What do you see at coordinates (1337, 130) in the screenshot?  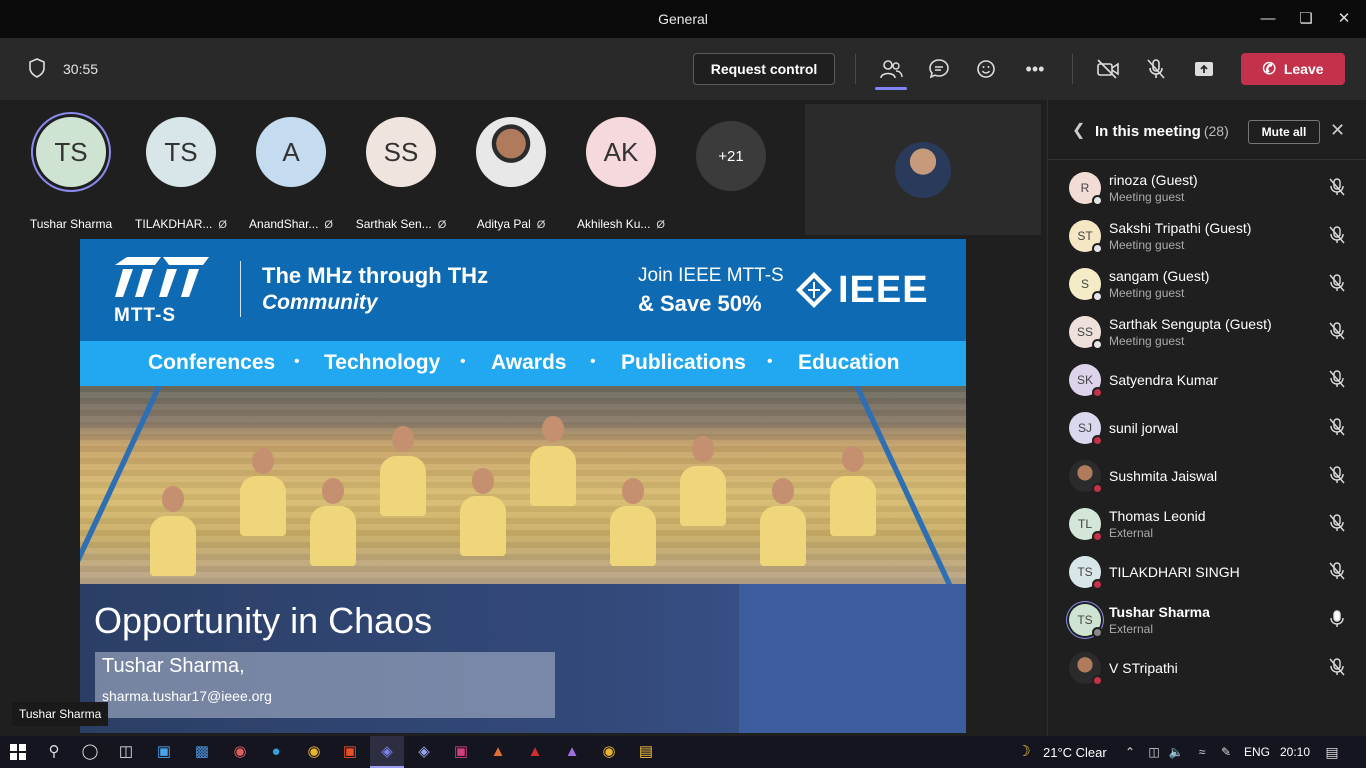 I see `close-icon: ✕` at bounding box center [1337, 130].